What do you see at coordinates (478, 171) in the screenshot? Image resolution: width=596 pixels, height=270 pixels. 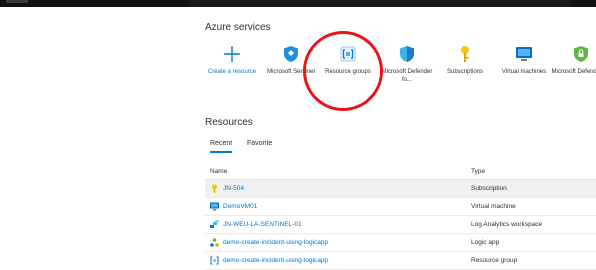 I see `column-header-type: Type` at bounding box center [478, 171].